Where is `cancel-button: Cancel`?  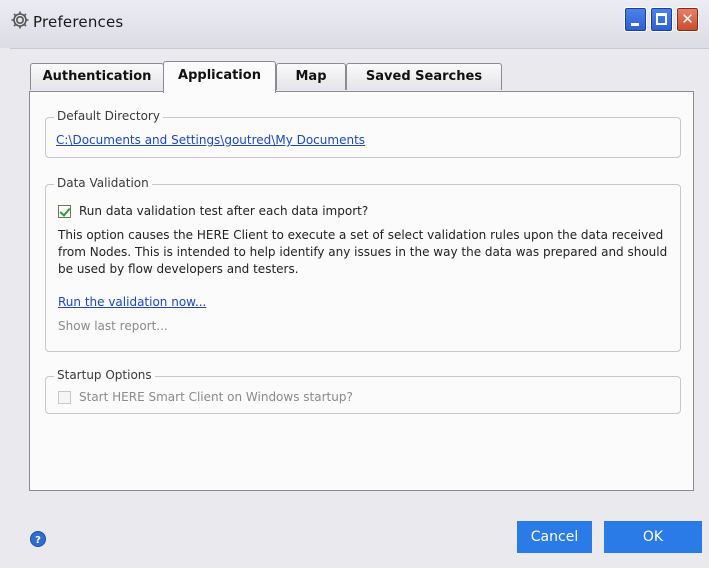 cancel-button: Cancel is located at coordinates (554, 537).